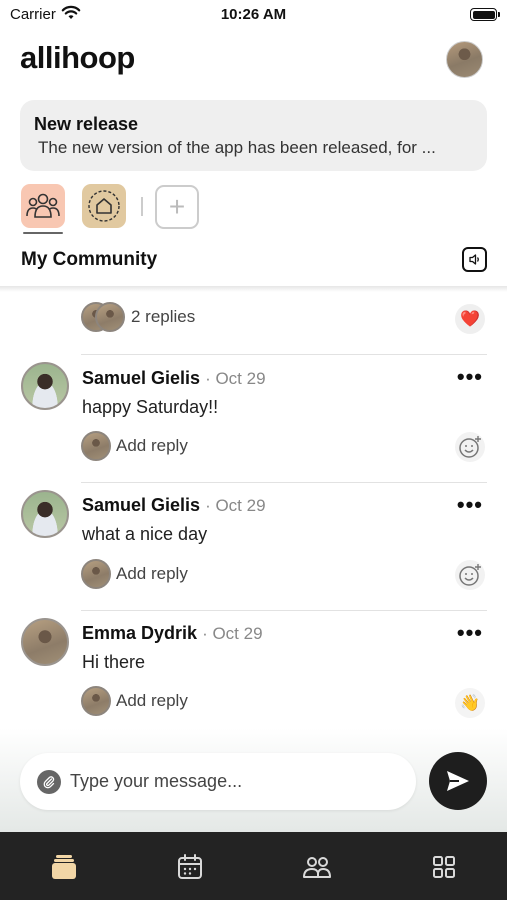 The width and height of the screenshot is (507, 900). What do you see at coordinates (253, 289) in the screenshot?
I see `header-shadow` at bounding box center [253, 289].